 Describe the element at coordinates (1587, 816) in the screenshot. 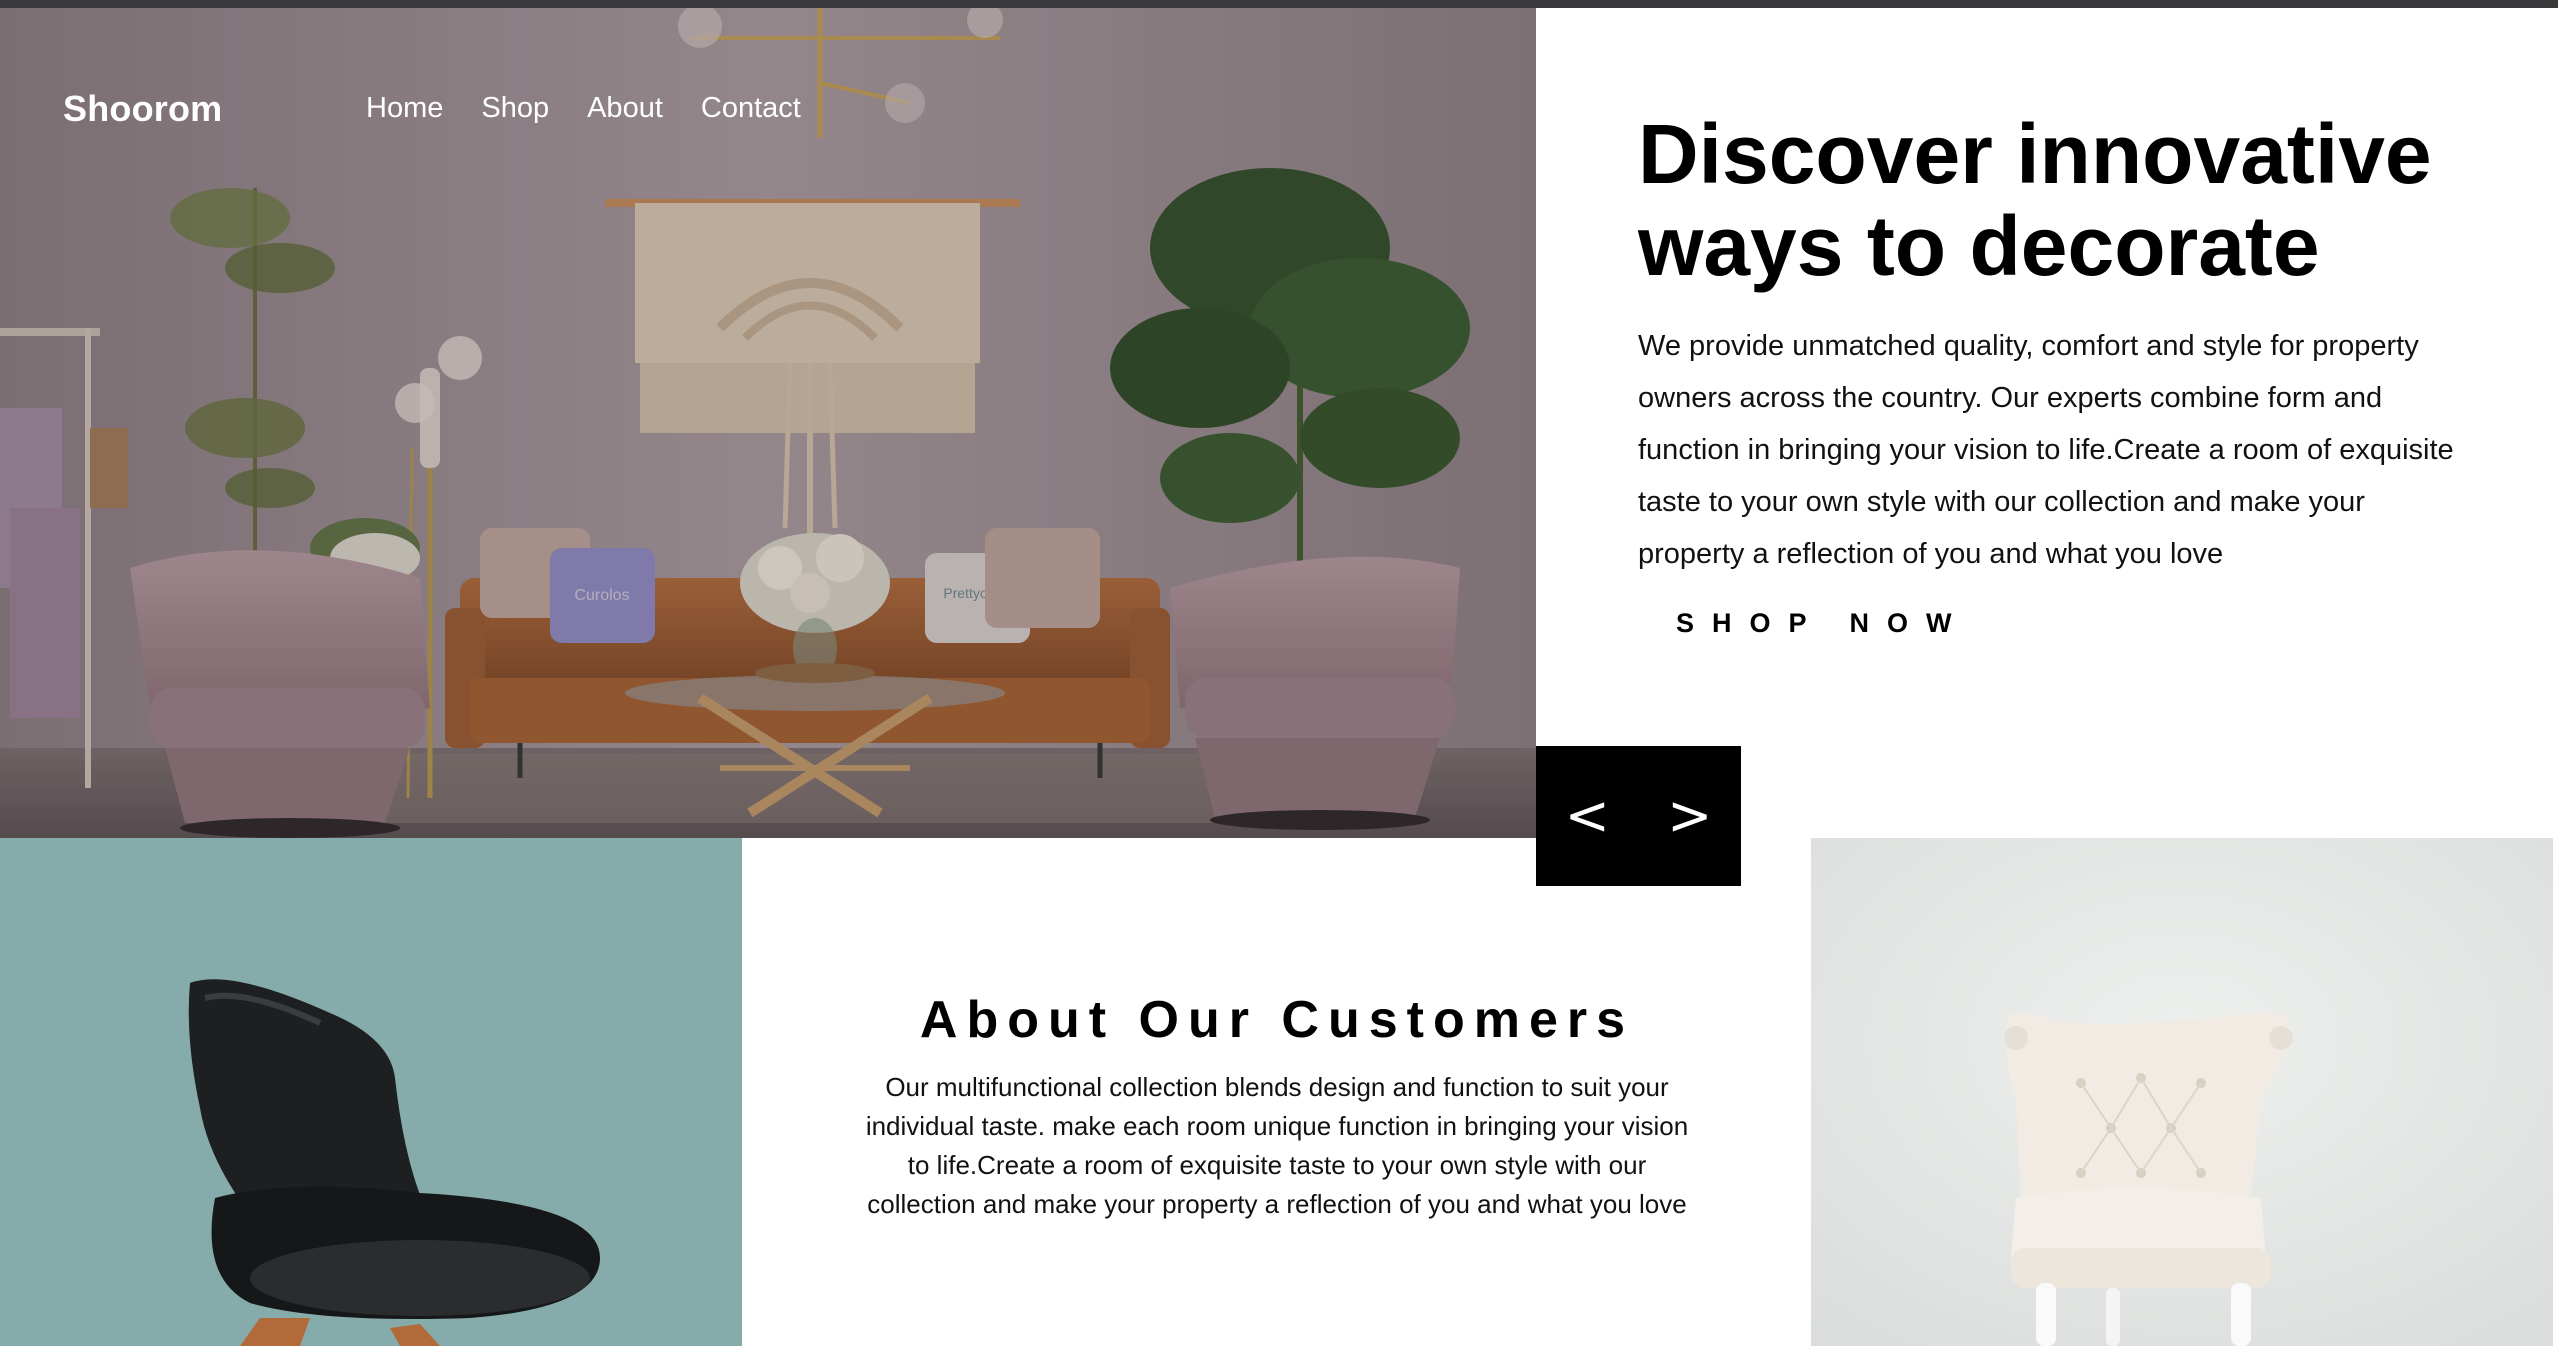

I see `slider-prev-button: <` at that location.